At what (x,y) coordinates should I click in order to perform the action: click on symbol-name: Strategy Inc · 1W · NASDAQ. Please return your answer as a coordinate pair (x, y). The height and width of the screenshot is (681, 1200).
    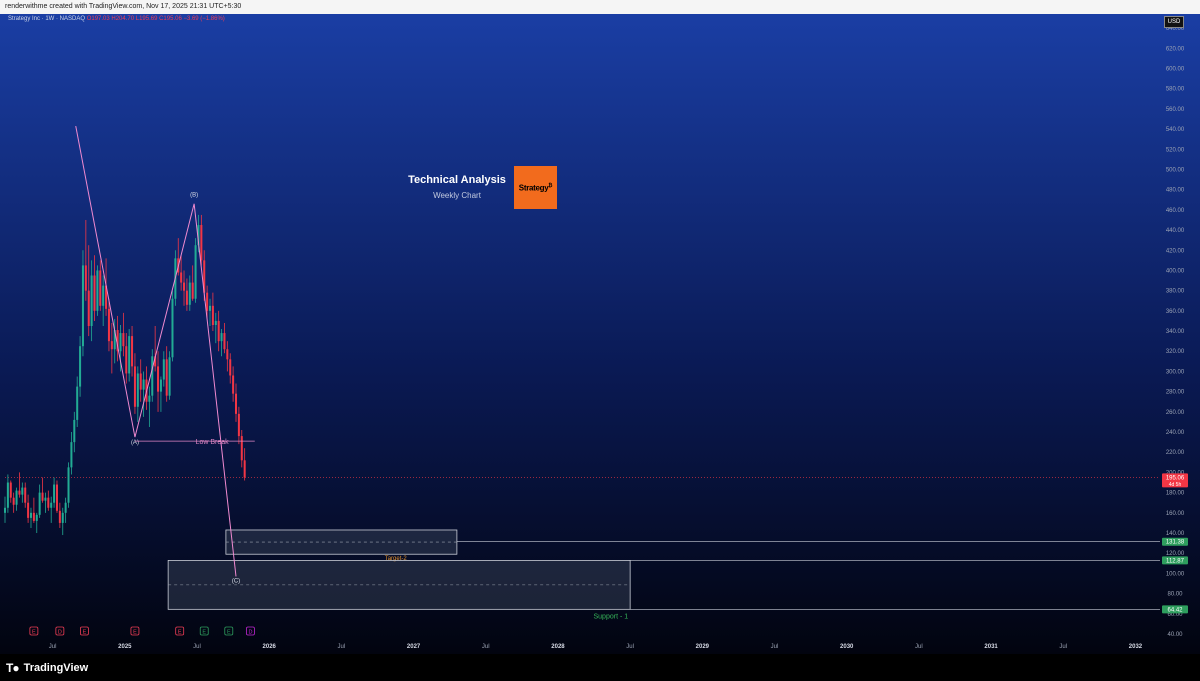
    Looking at the image, I should click on (47, 19).